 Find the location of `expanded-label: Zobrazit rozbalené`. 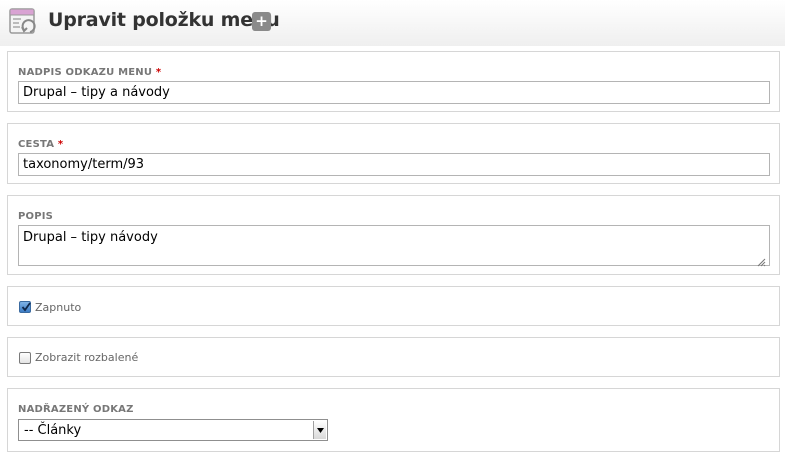

expanded-label: Zobrazit rozbalené is located at coordinates (87, 357).